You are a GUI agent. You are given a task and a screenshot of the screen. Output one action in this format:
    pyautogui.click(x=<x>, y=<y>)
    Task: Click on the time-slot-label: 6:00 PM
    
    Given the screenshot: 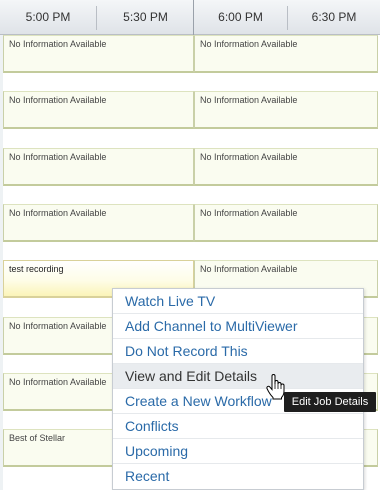 What is the action you would take?
    pyautogui.click(x=240, y=17)
    